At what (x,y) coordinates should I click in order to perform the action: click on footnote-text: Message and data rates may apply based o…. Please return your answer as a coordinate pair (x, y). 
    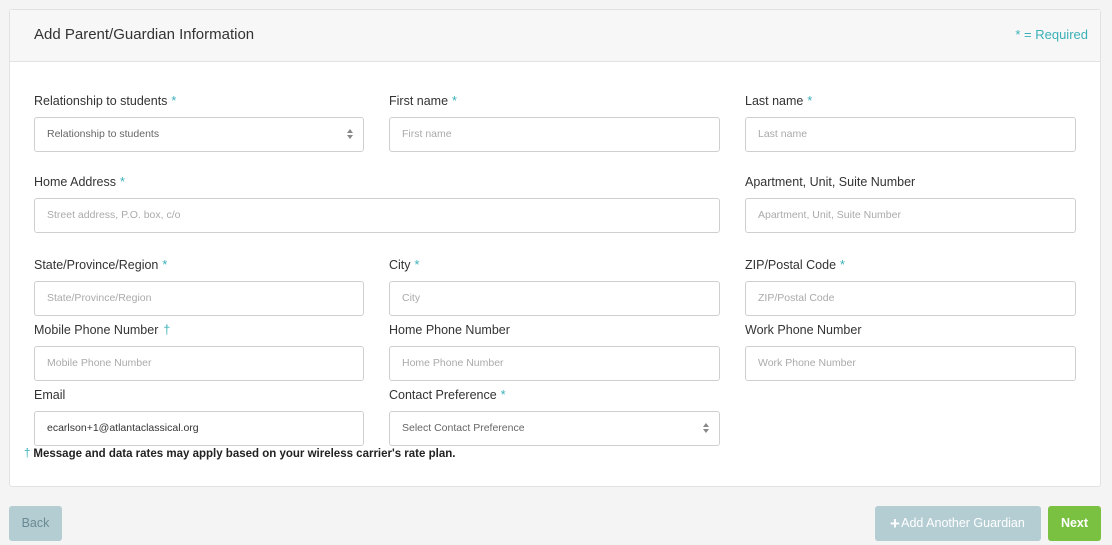
    Looking at the image, I should click on (244, 454).